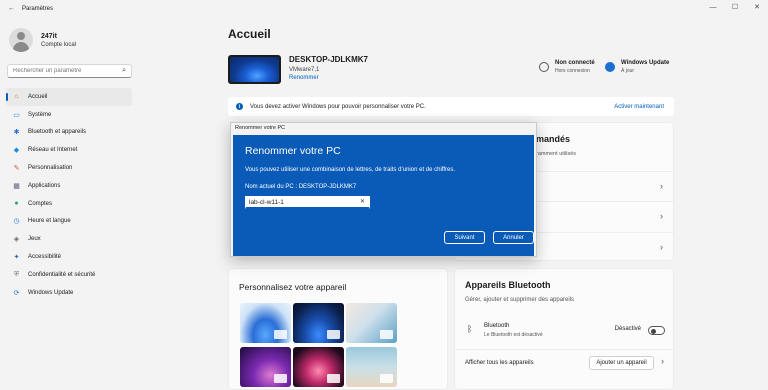 The image size is (768, 390). What do you see at coordinates (69, 115) in the screenshot?
I see `sidebar-item: ▭ Système` at bounding box center [69, 115].